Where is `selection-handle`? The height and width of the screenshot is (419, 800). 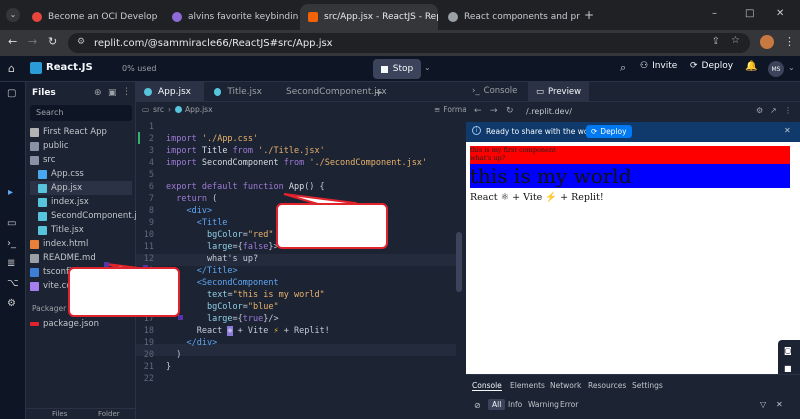
selection-handle is located at coordinates (180, 317).